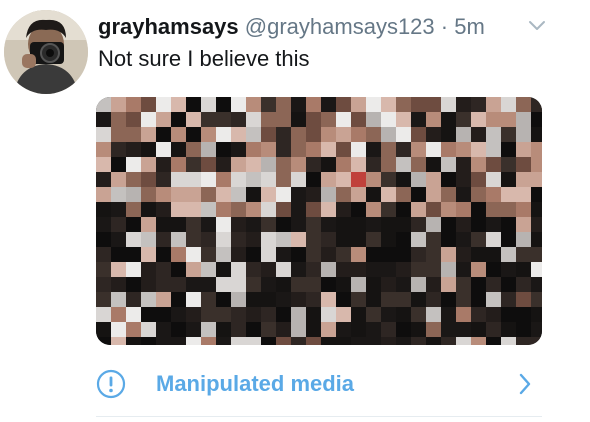 This screenshot has height=422, width=590. I want to click on avatar, so click(46, 52).